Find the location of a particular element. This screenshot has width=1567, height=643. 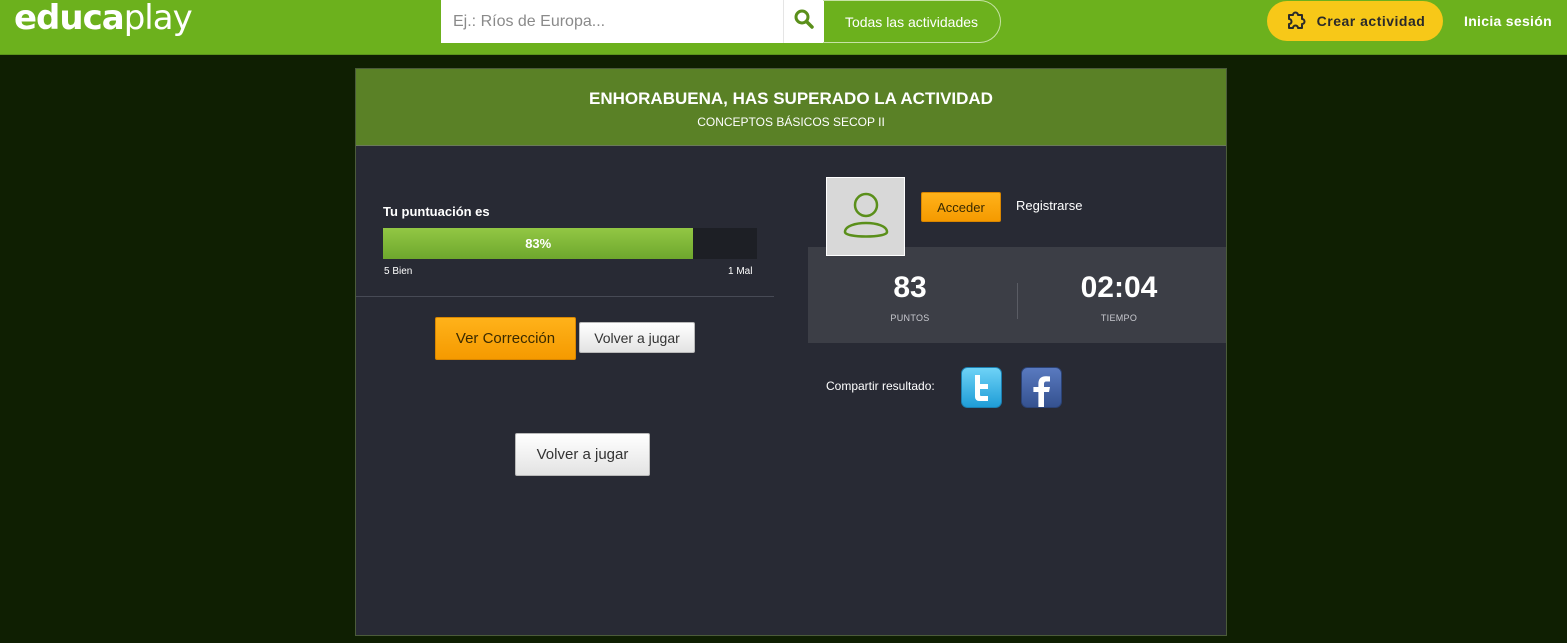

twitter-share-button is located at coordinates (981, 387).